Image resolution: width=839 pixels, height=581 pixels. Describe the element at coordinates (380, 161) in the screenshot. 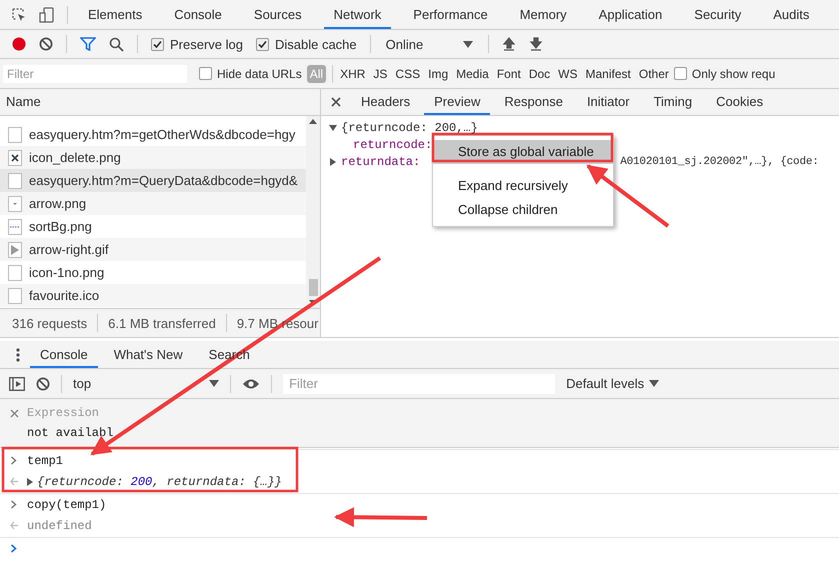

I see `property-name: returndata:` at that location.